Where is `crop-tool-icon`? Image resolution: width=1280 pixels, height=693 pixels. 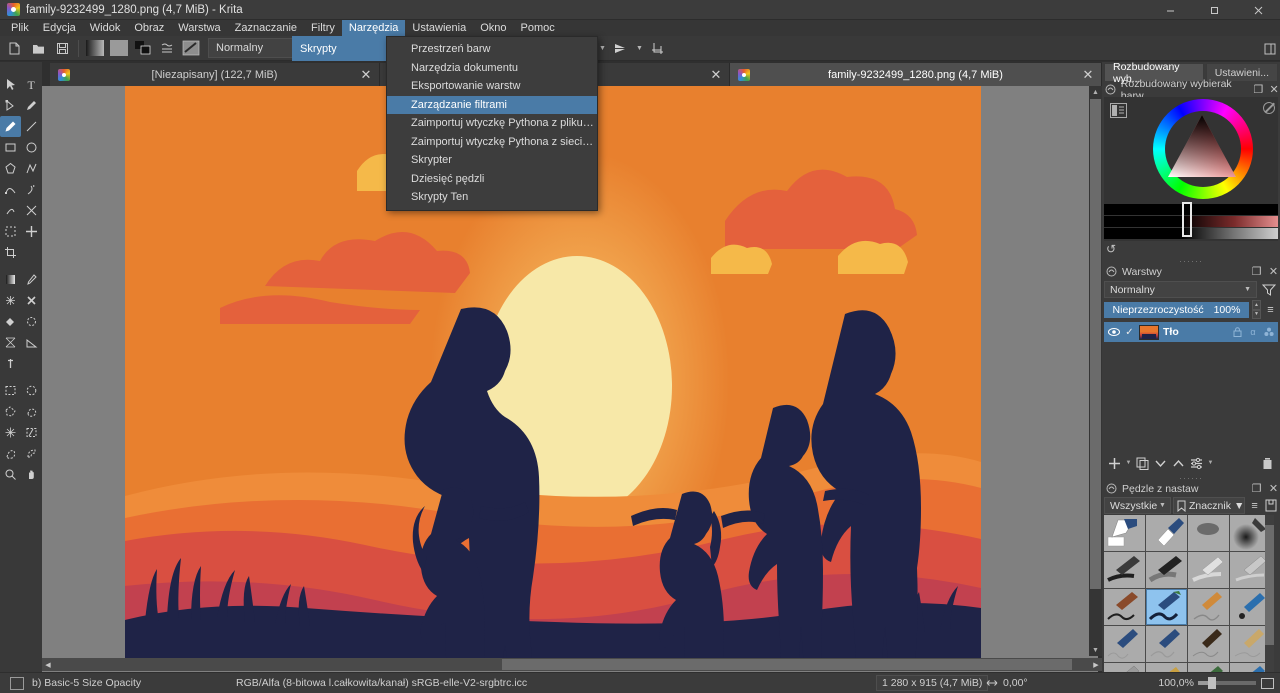
crop-tool-icon is located at coordinates (10, 252).